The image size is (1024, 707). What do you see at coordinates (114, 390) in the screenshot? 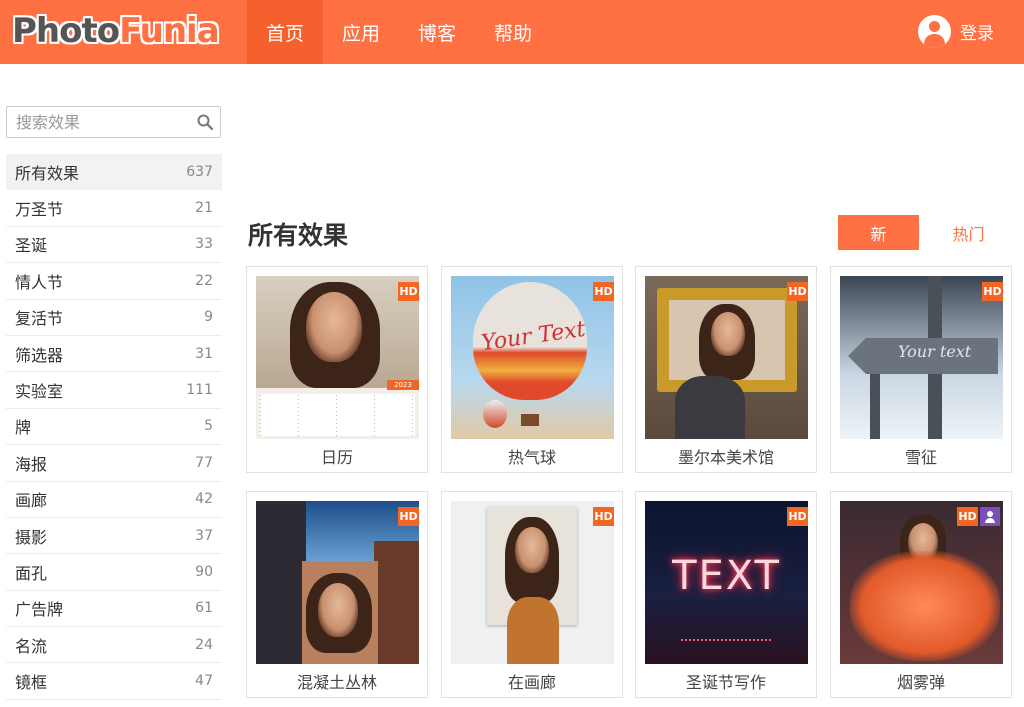
I see `category-lab: 实验室 111` at bounding box center [114, 390].